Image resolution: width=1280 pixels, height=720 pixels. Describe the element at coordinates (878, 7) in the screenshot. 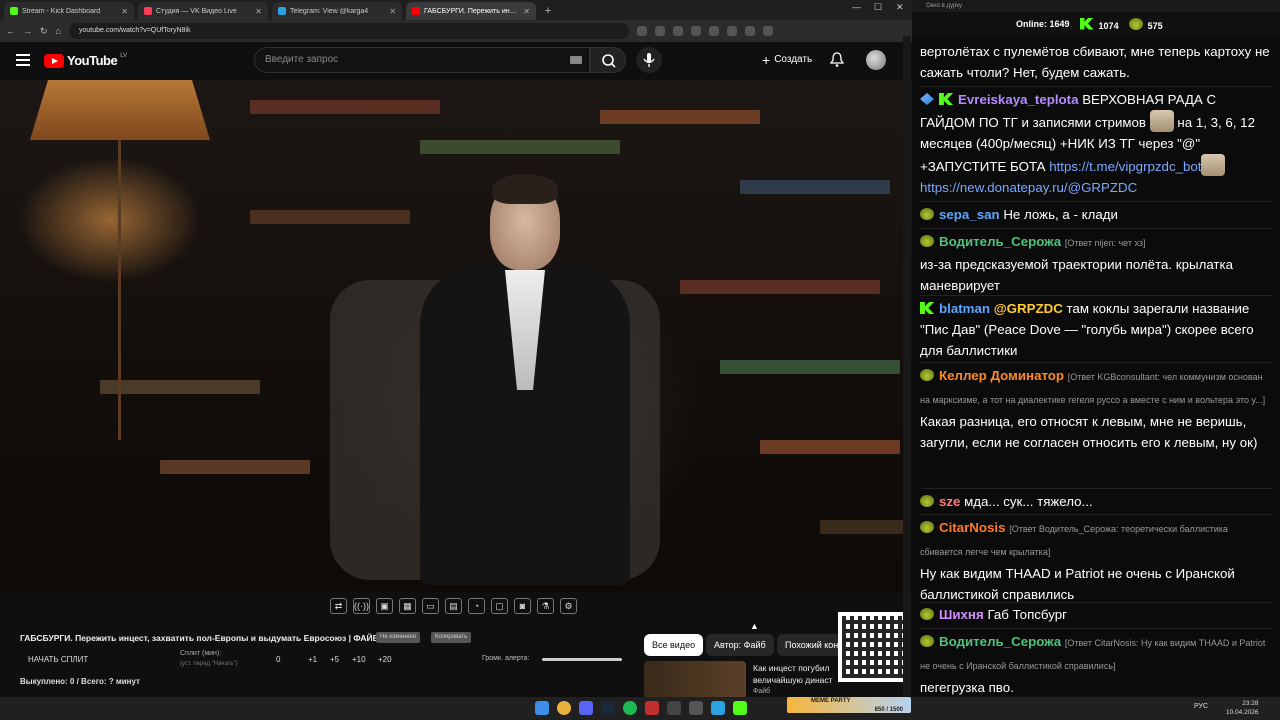

I see `maximize-icon: ☐` at that location.